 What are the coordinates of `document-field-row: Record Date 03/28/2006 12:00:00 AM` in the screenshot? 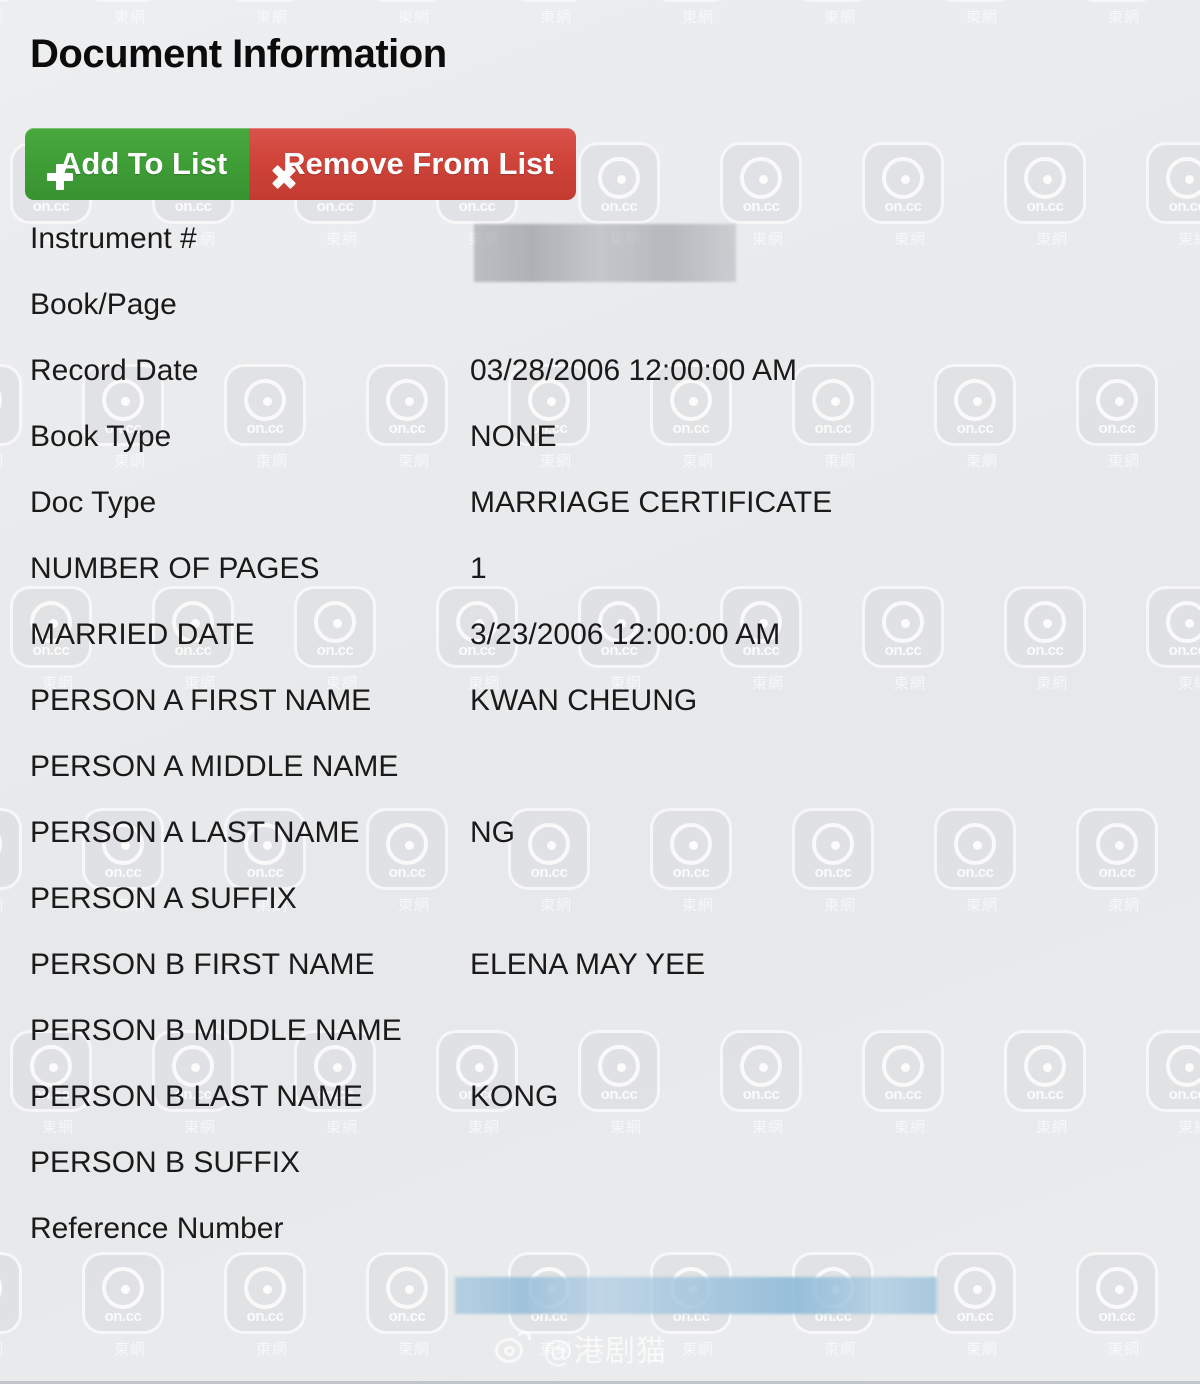 It's located at (600, 387).